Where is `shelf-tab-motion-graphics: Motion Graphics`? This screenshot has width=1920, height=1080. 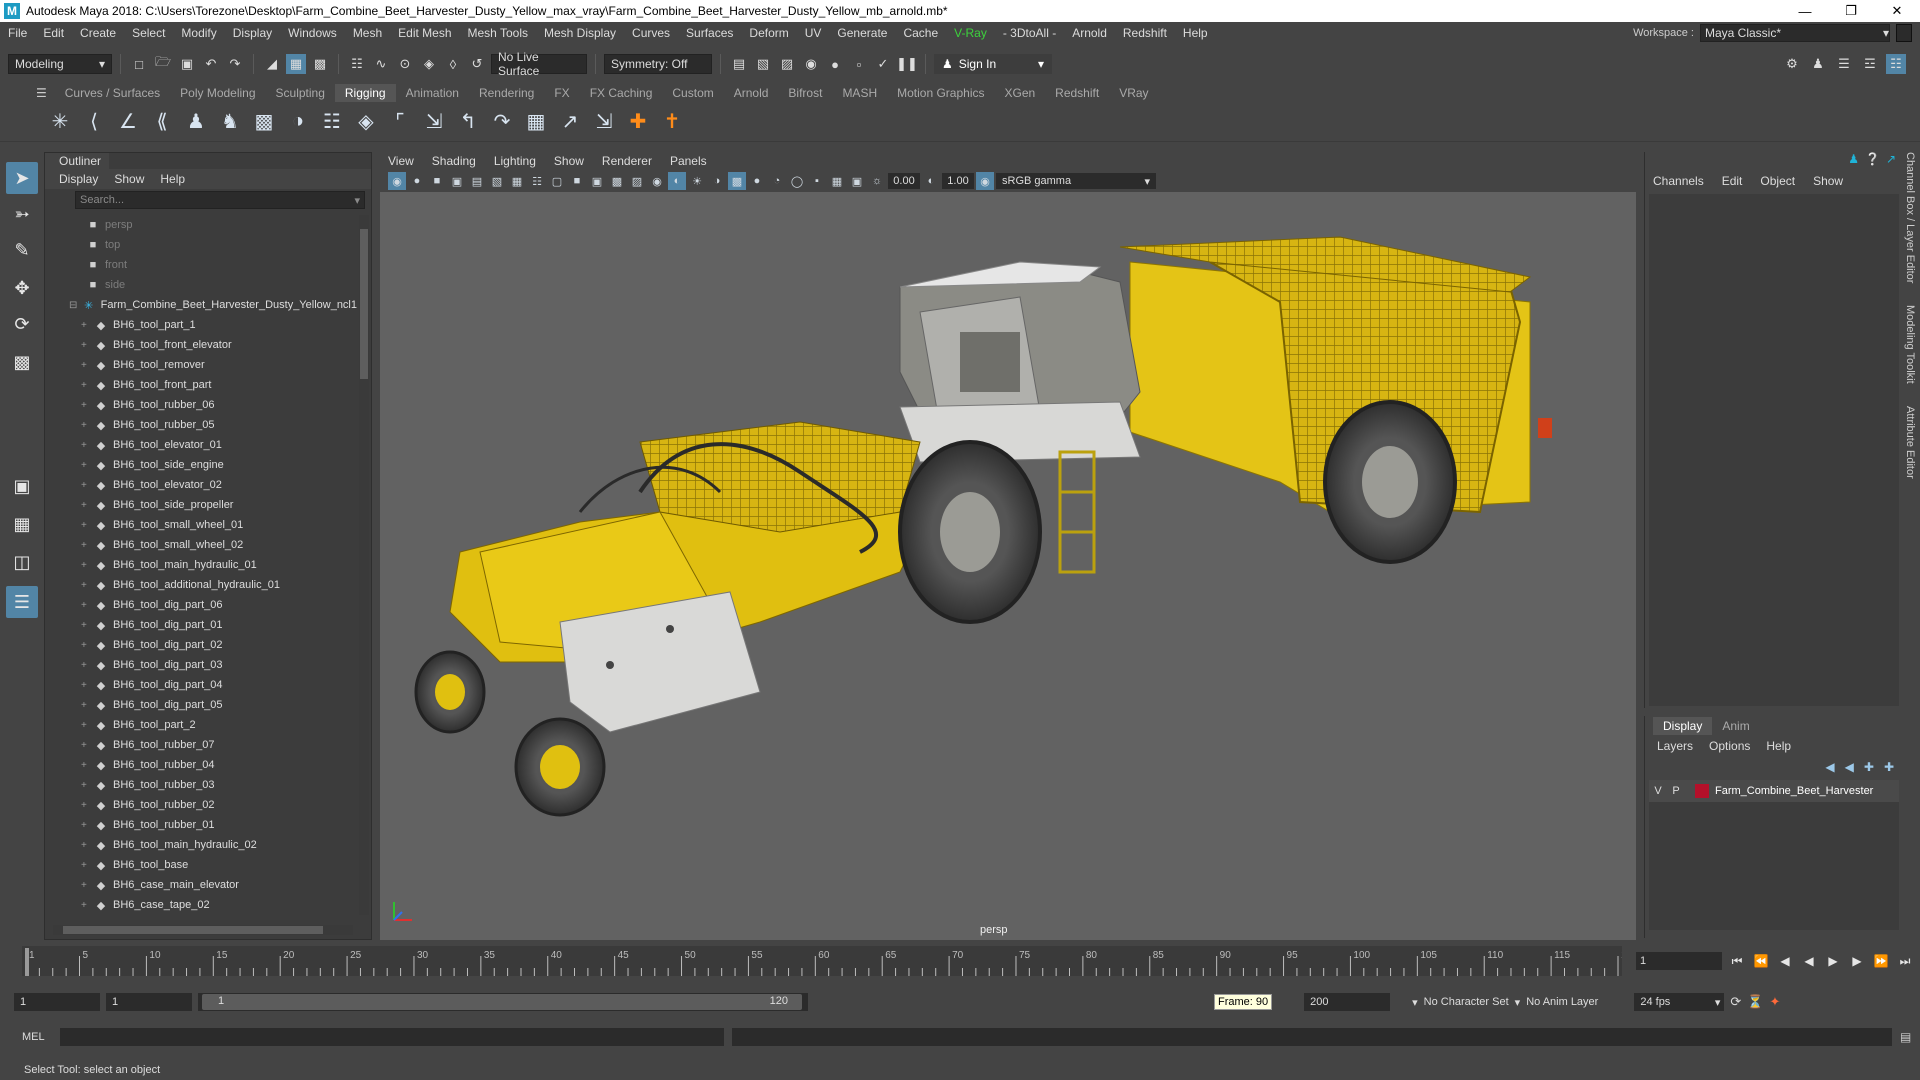 shelf-tab-motion-graphics: Motion Graphics is located at coordinates (940, 93).